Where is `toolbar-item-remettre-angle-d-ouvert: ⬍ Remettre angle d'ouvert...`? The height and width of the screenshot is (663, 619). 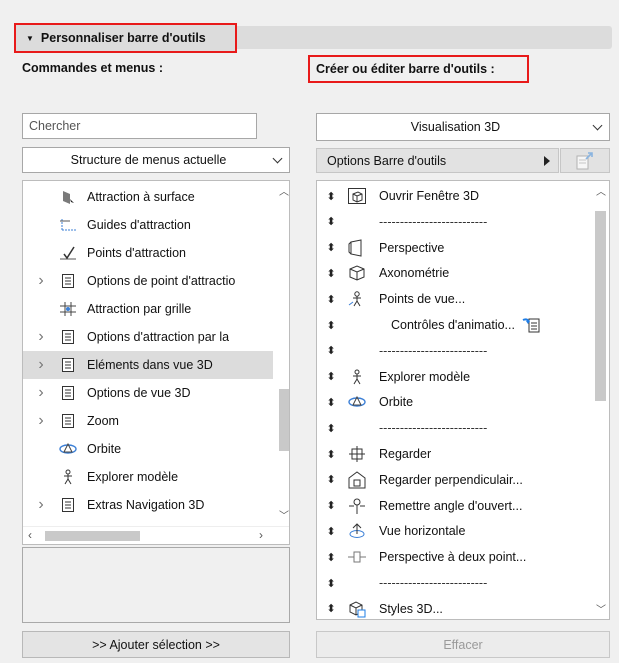
toolbar-item-remettre-angle-d-ouvert: ⬍ Remettre angle d'ouvert... is located at coordinates (453, 506).